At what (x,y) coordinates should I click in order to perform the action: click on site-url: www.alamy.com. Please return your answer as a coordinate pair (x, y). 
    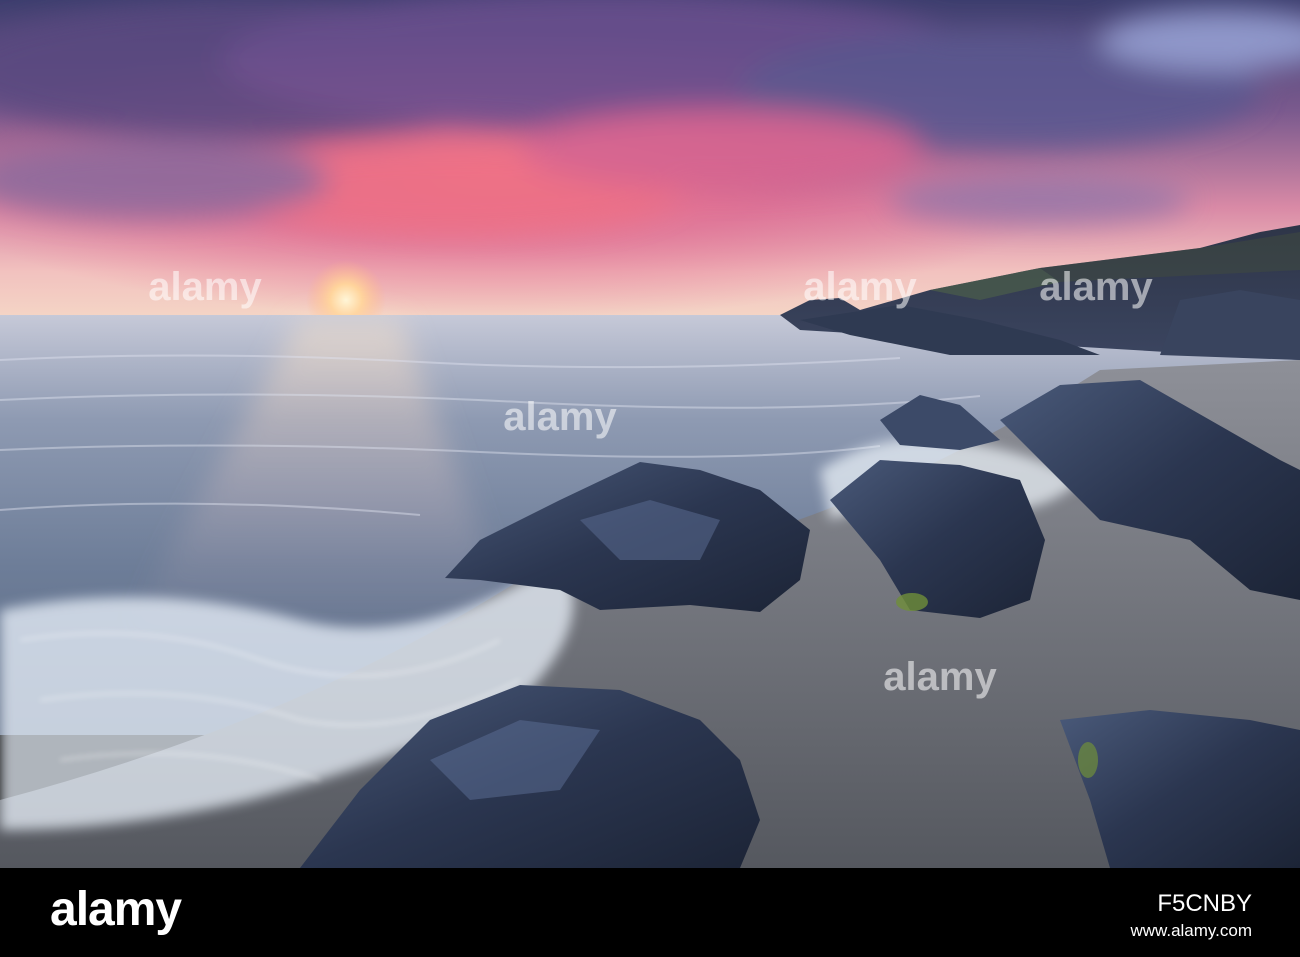
    Looking at the image, I should click on (1191, 930).